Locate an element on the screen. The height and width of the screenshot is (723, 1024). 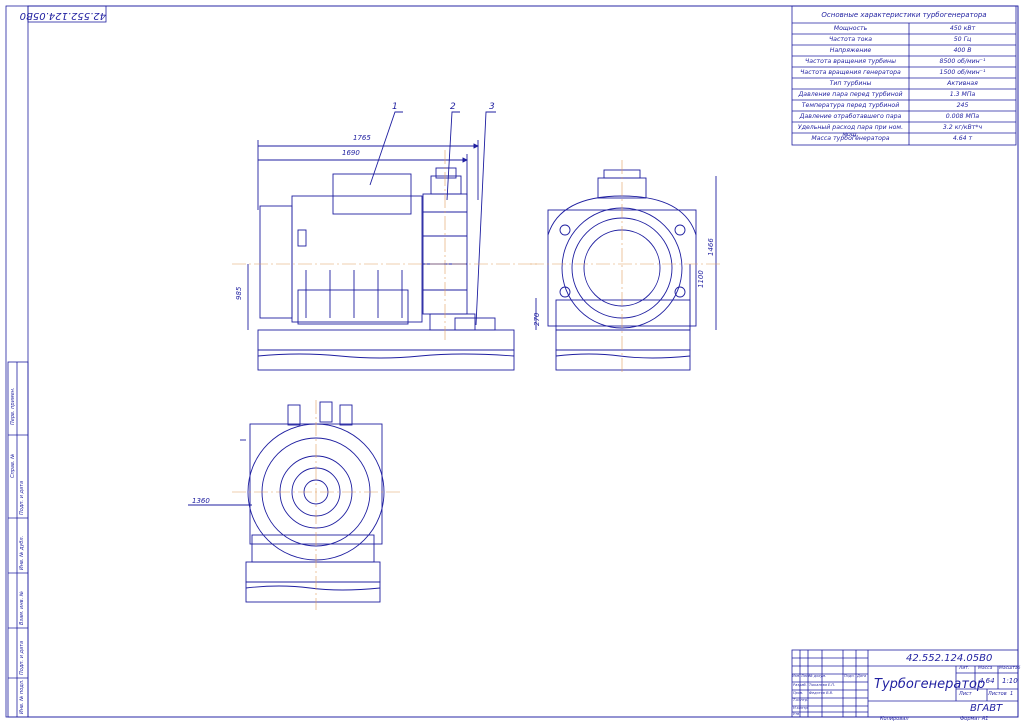
mass-value: 4.64 is located at coordinates (987, 681).